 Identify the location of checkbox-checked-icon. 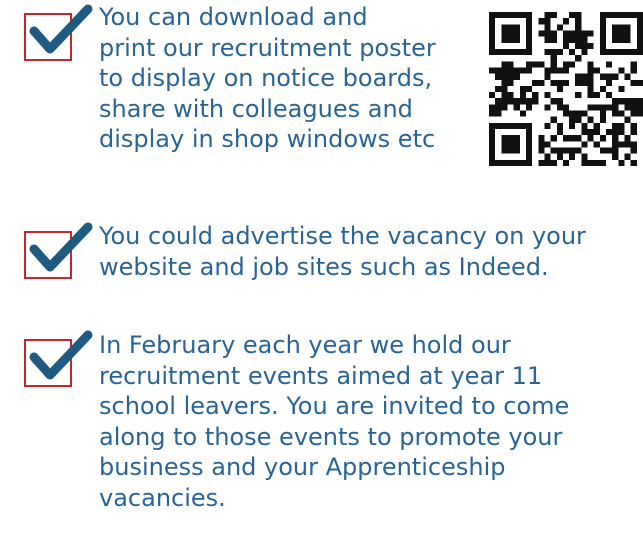
(58, 250).